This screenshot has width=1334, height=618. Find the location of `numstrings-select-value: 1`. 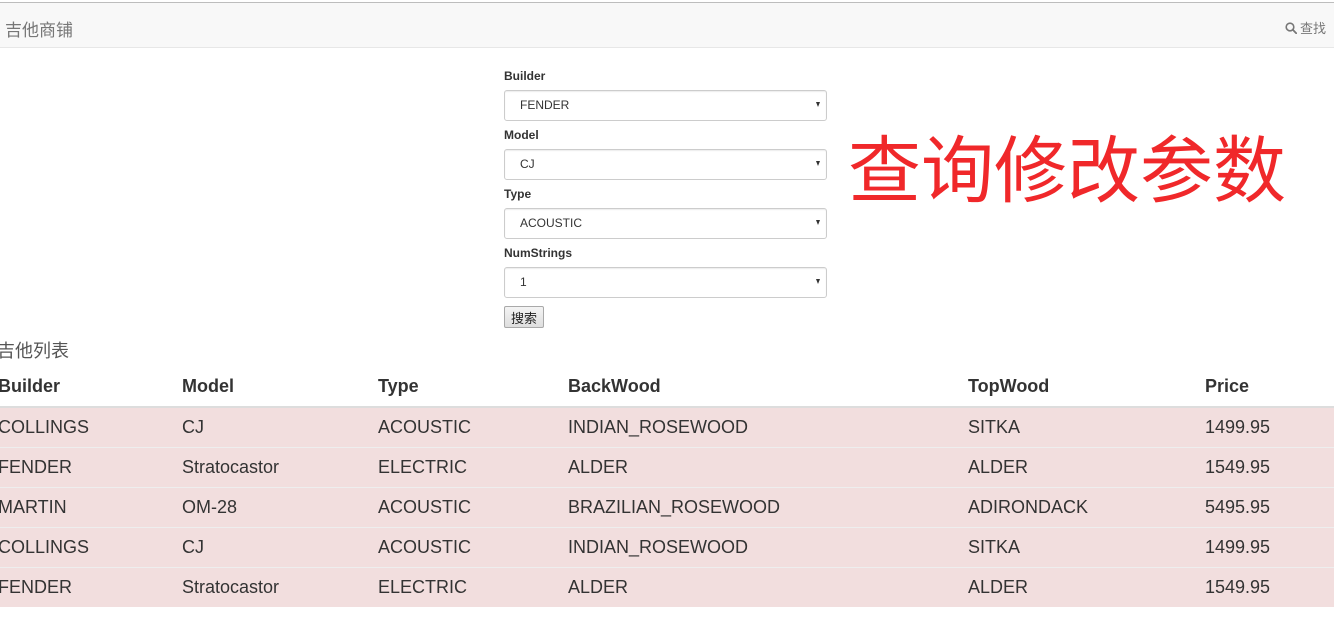

numstrings-select-value: 1 is located at coordinates (523, 282).